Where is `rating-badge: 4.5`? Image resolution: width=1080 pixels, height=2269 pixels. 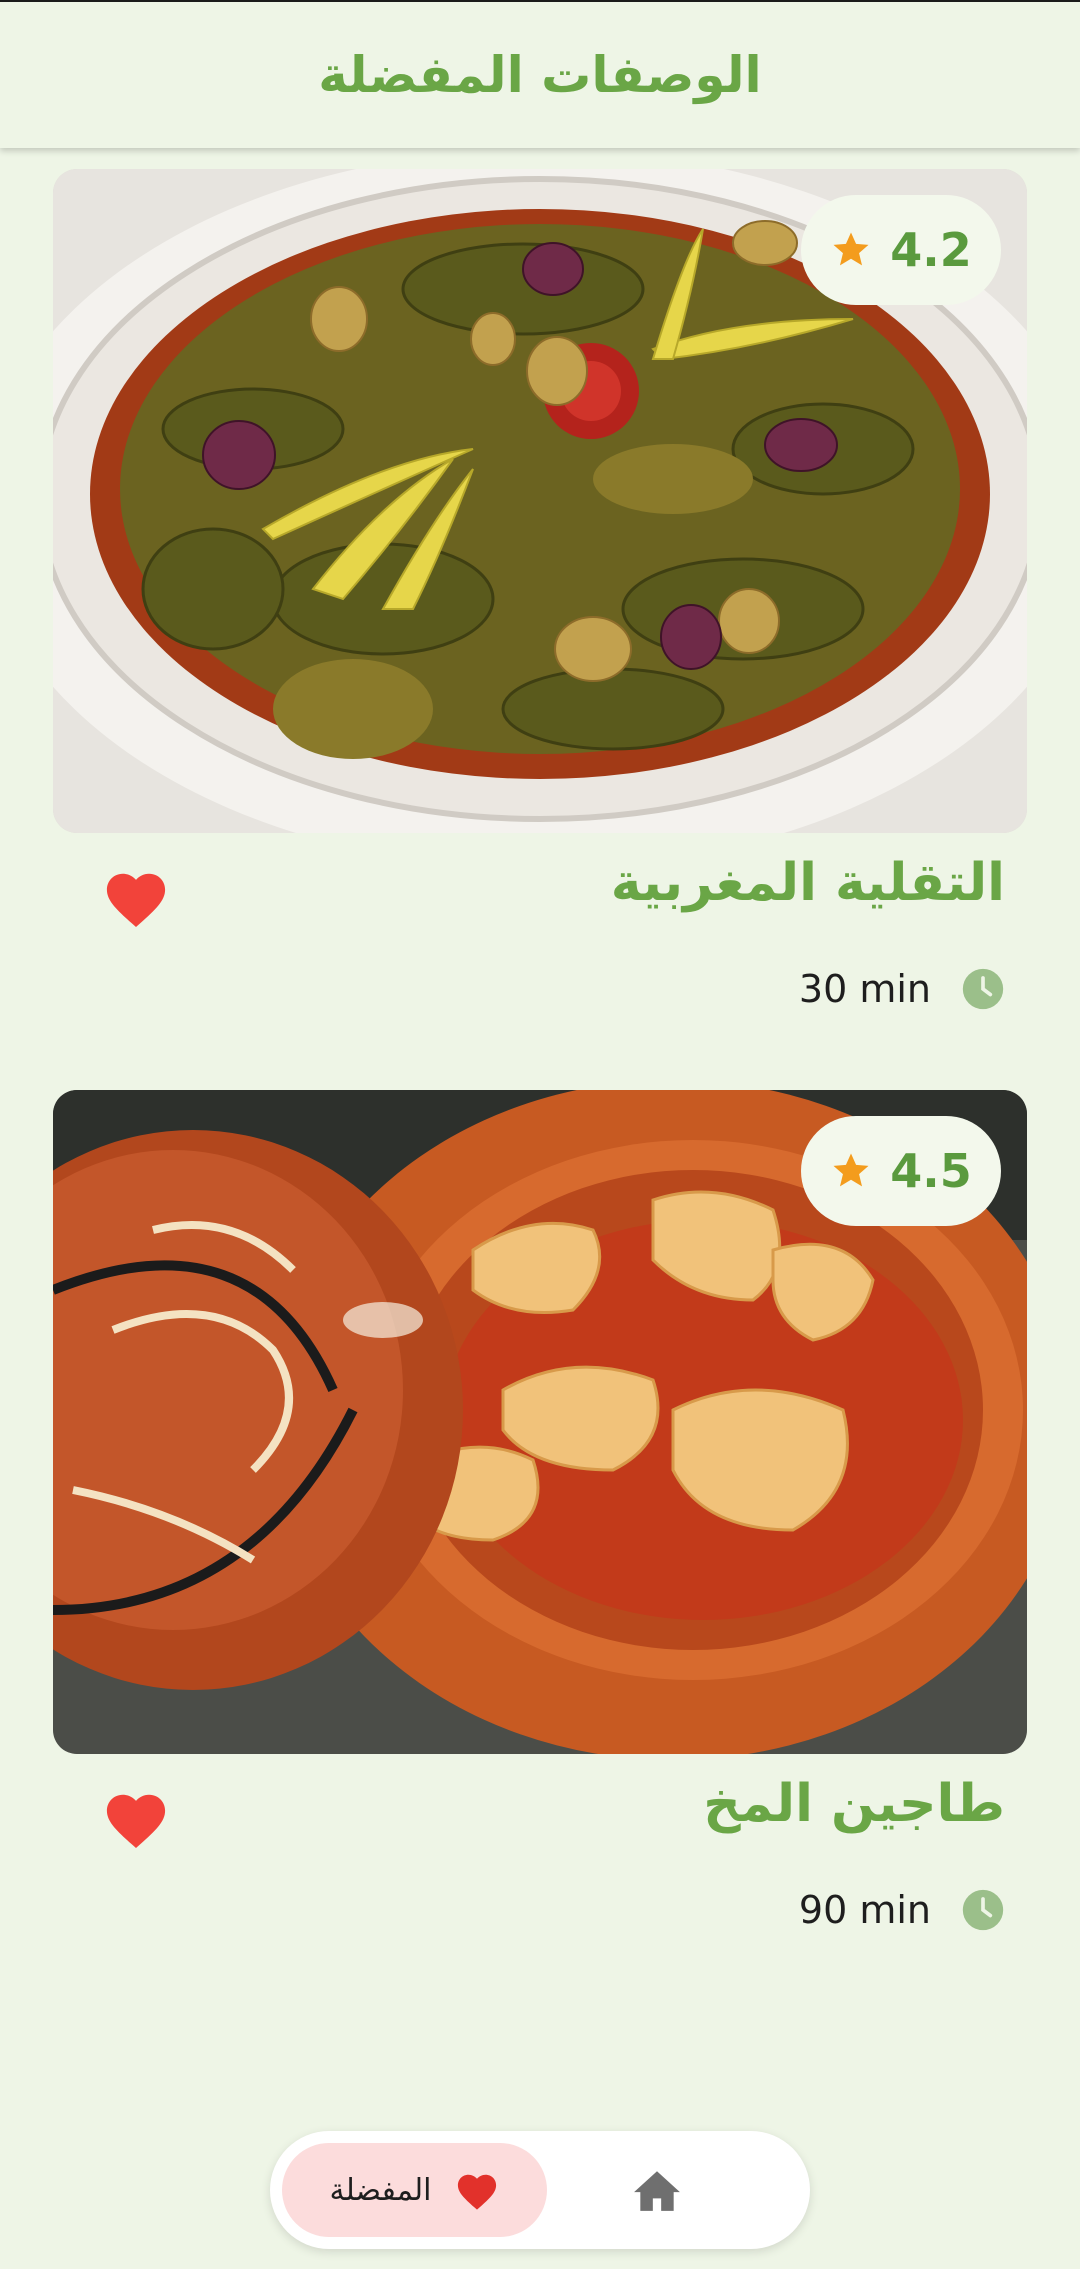 rating-badge: 4.5 is located at coordinates (901, 1171).